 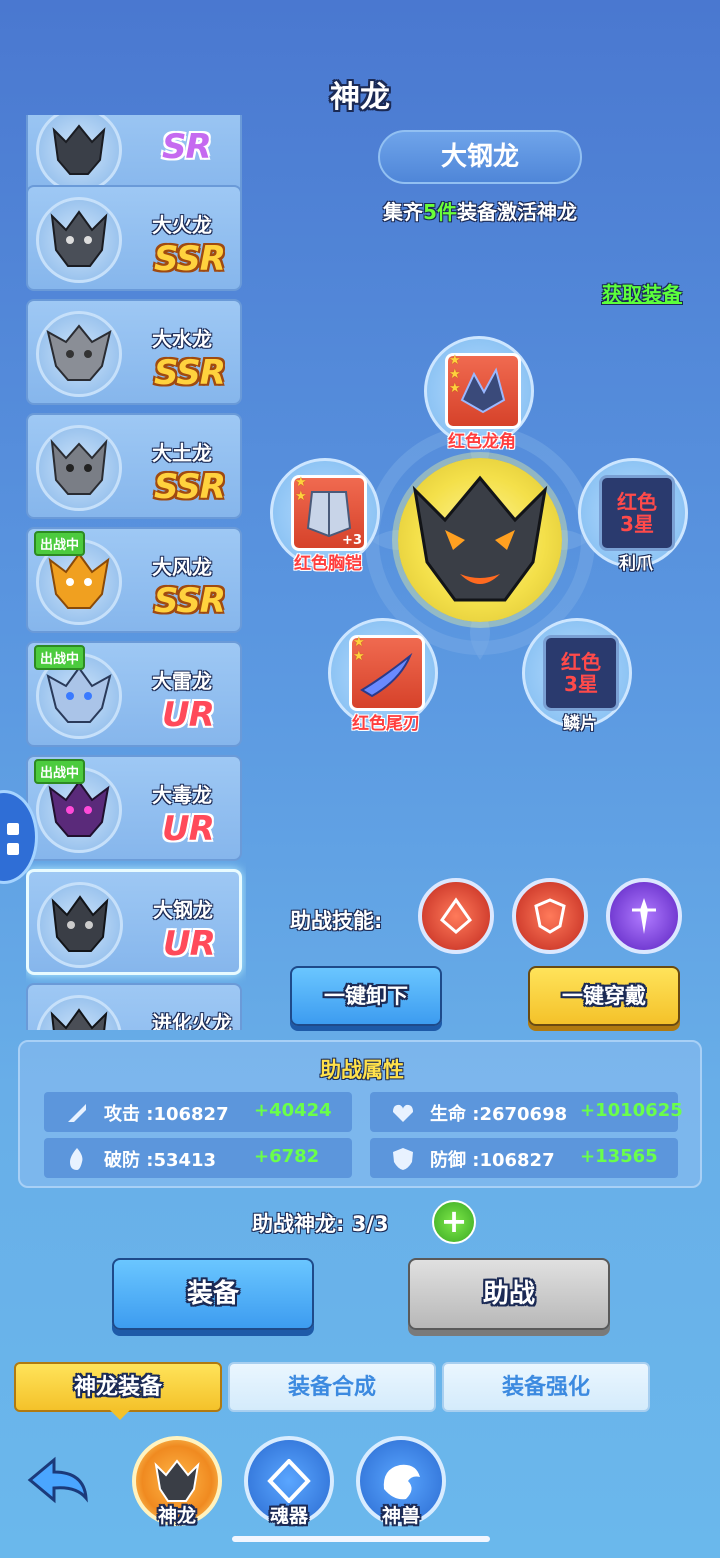 What do you see at coordinates (328, 564) in the screenshot?
I see `slot-label: 红色胸铠` at bounding box center [328, 564].